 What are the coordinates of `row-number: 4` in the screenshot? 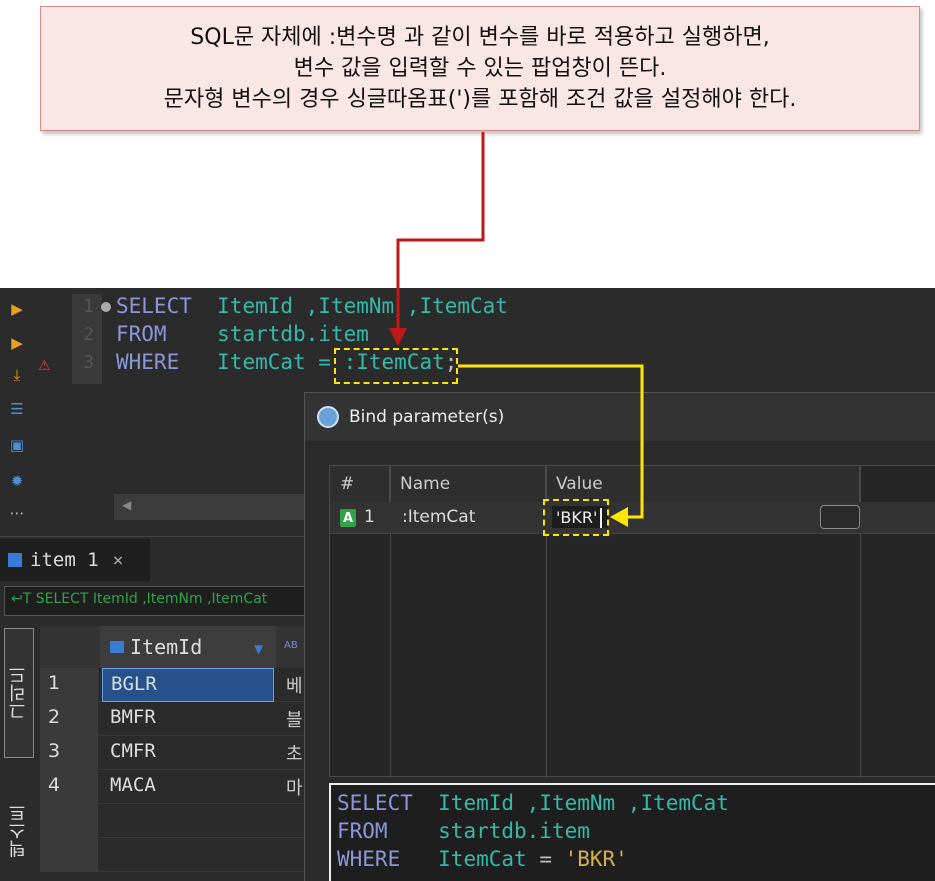 It's located at (69, 787).